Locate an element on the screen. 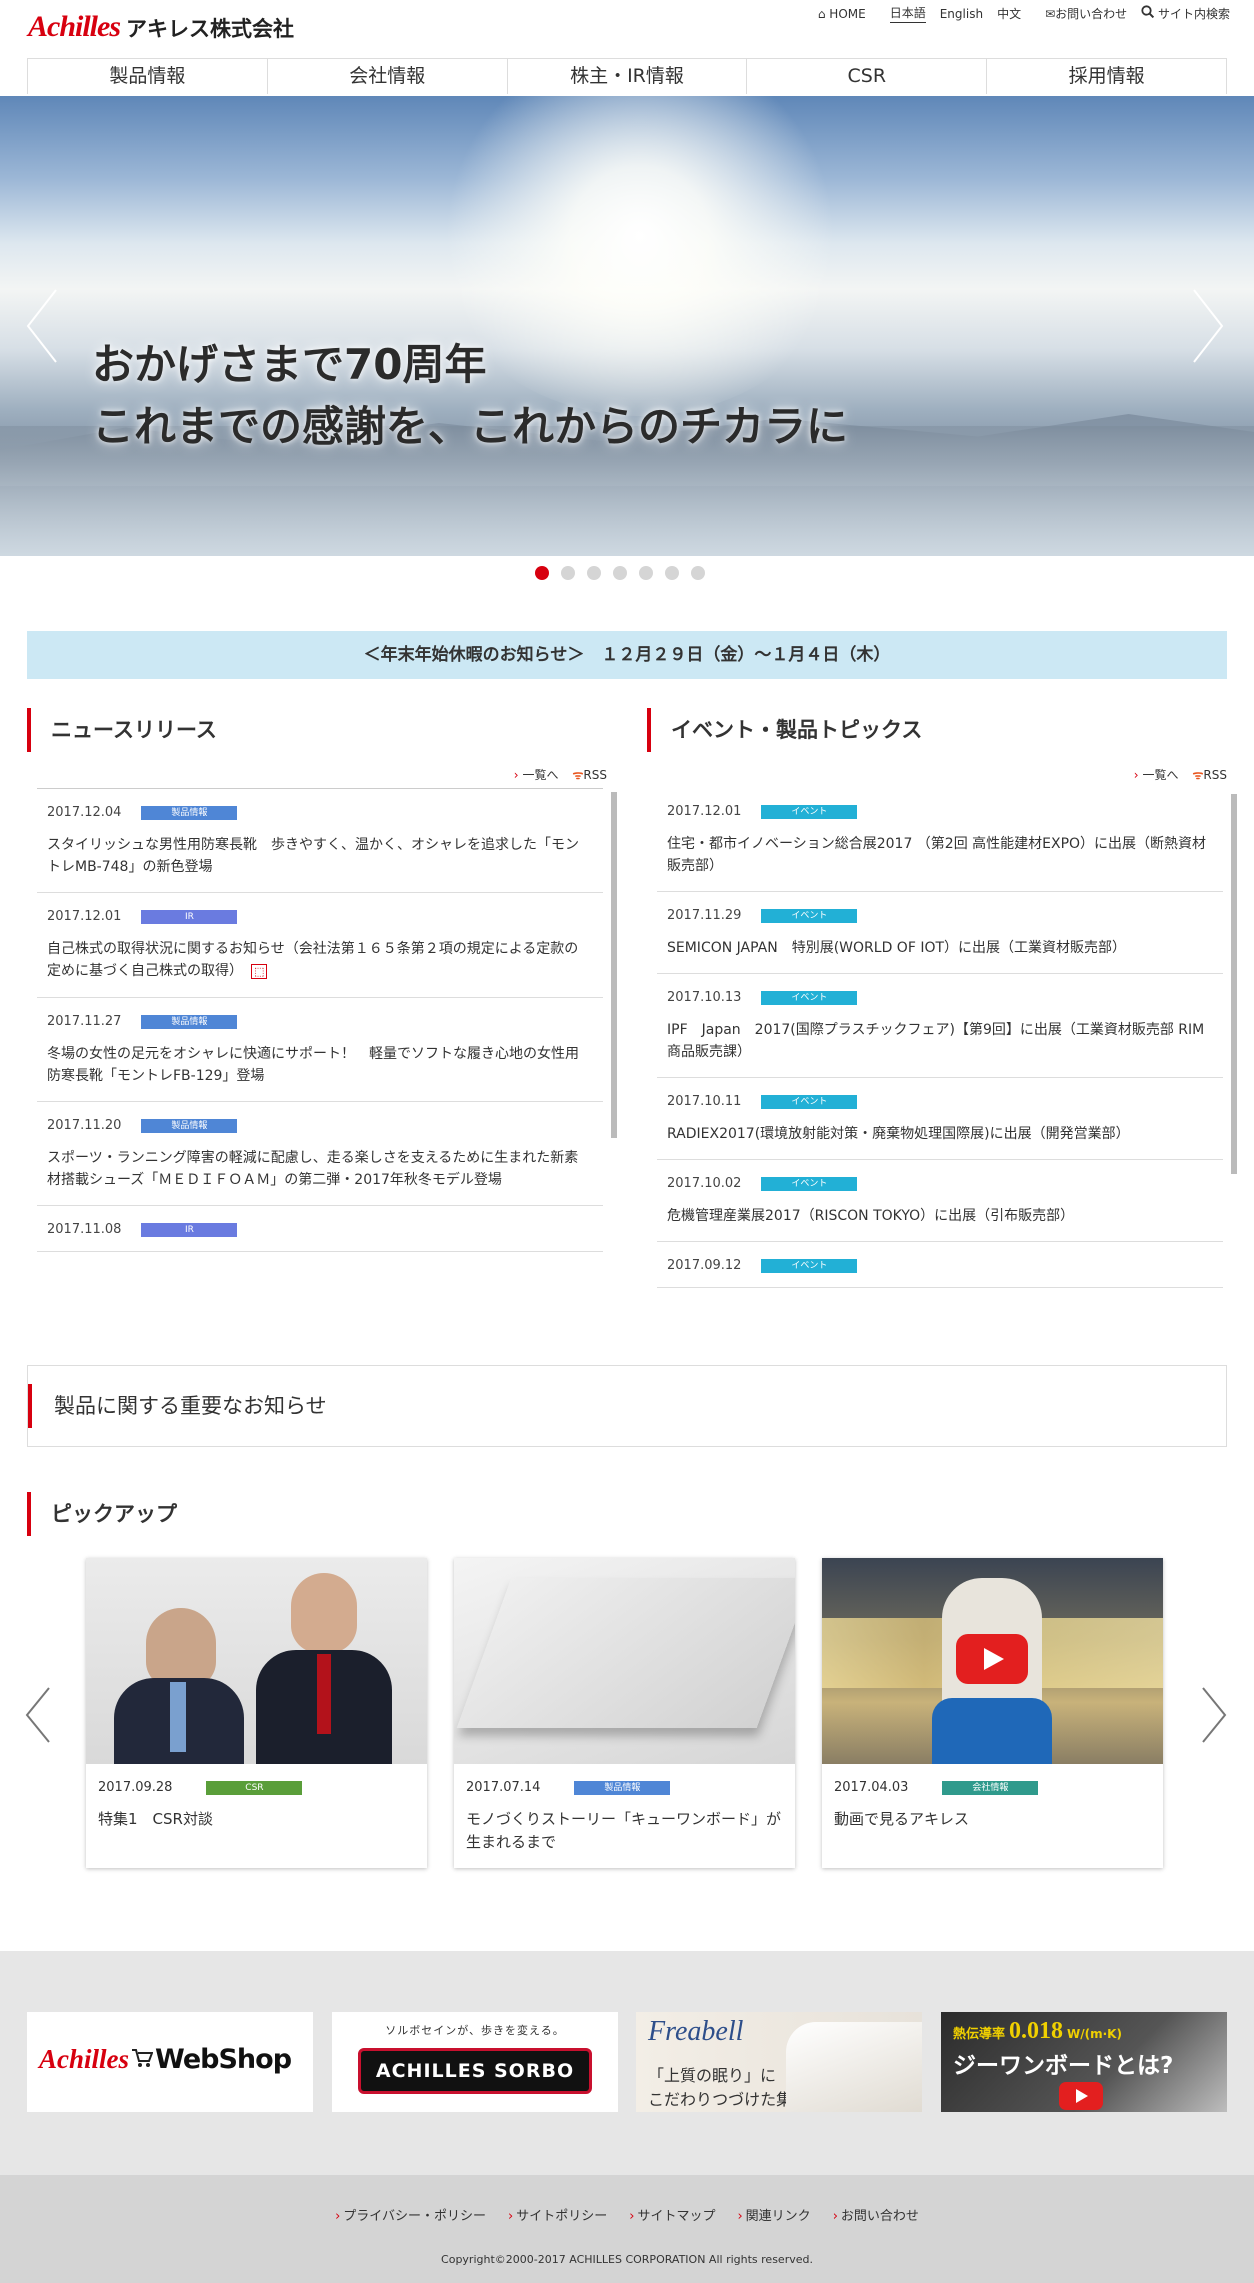 The image size is (1254, 2283). item-title: RADIEX2017(環境放射能対策・廃棄物処理国際展)に出展（開発営業部） is located at coordinates (898, 1134).